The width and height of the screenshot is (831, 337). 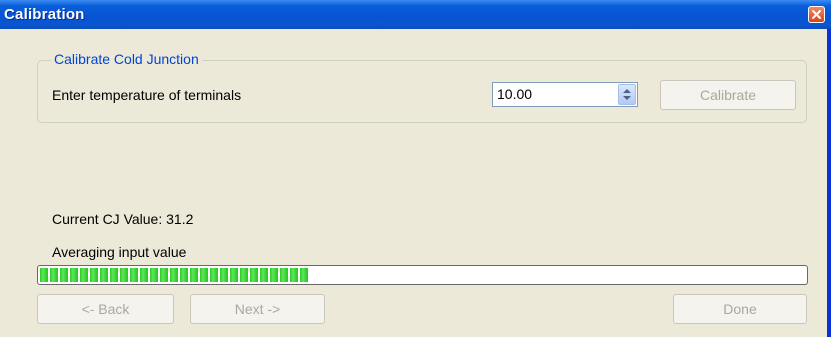 What do you see at coordinates (728, 95) in the screenshot?
I see `calibrate-button: Calibrate` at bounding box center [728, 95].